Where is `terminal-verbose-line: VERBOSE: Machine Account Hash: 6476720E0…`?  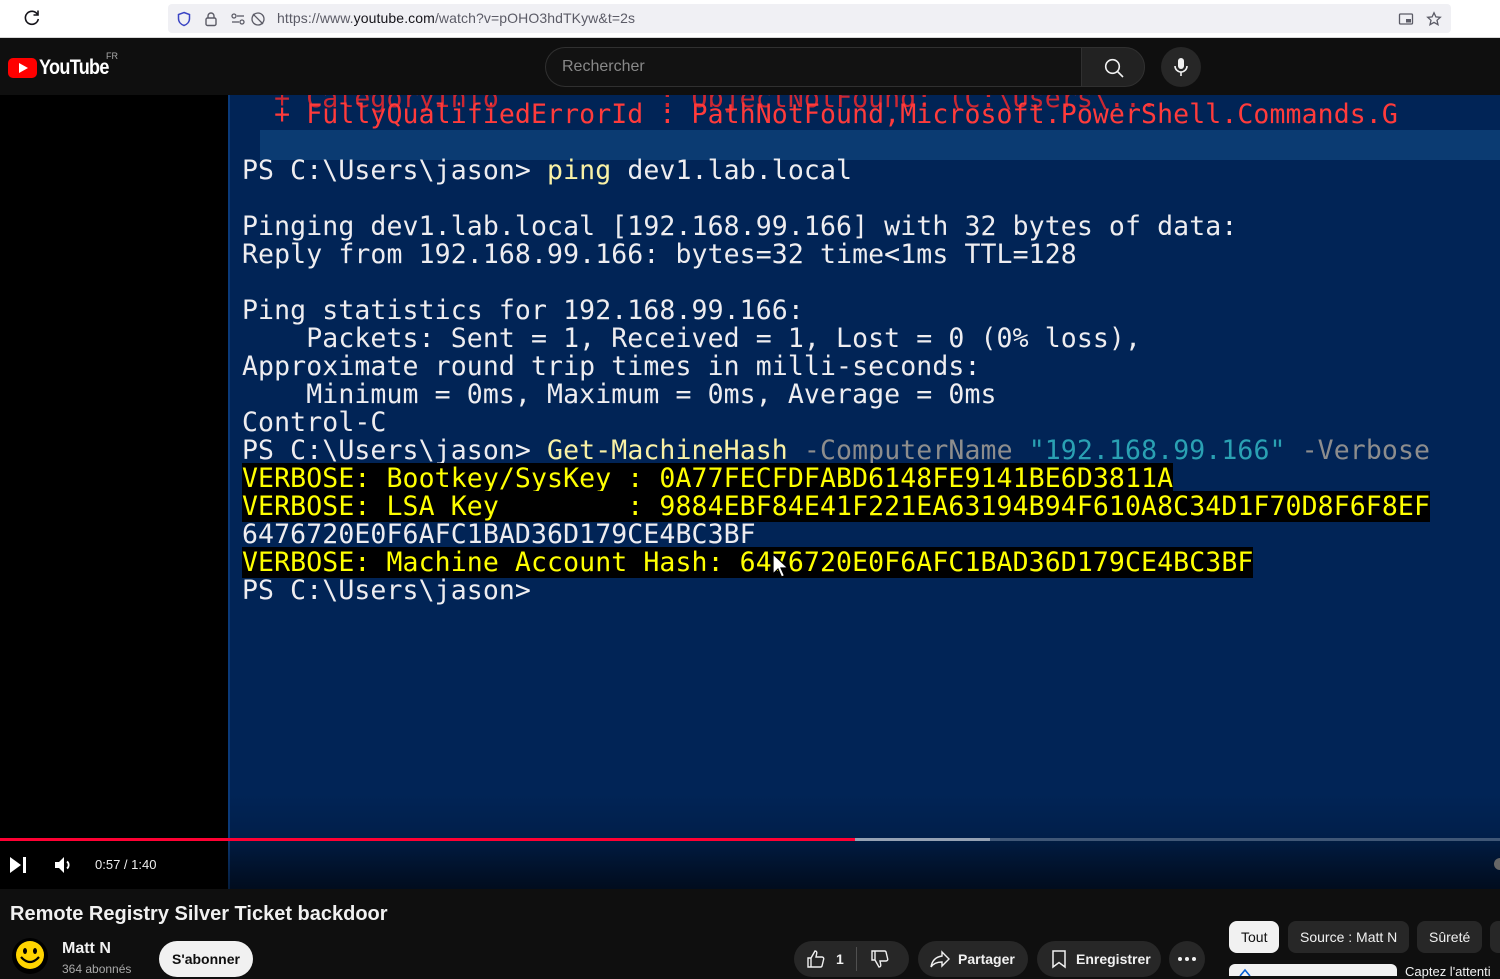
terminal-verbose-line: VERBOSE: Machine Account Hash: 6476720E0… is located at coordinates (748, 562).